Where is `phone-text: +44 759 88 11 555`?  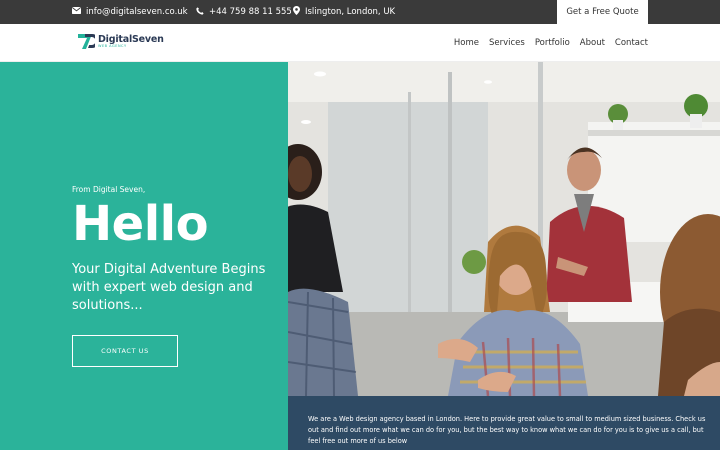
phone-text: +44 759 88 11 555 is located at coordinates (250, 12).